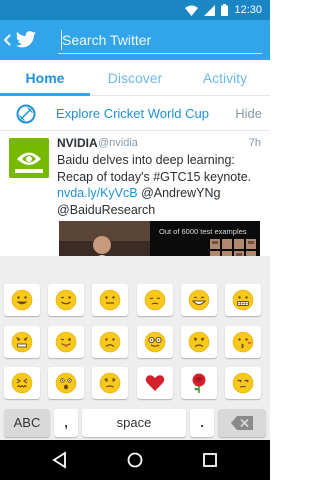  I want to click on tweet-time: 7h, so click(254, 143).